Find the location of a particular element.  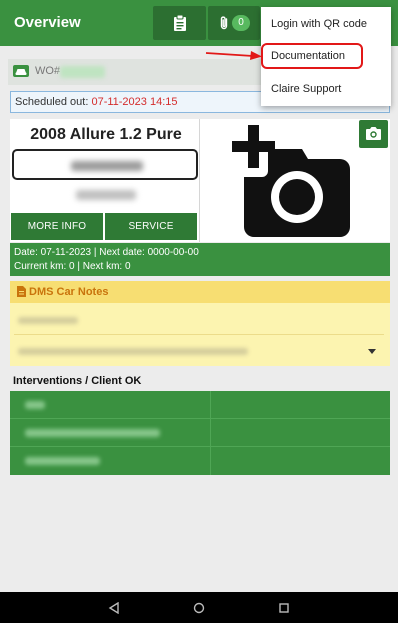

vehicle-title: 2008 Allure 1.2 Pure is located at coordinates (106, 134).